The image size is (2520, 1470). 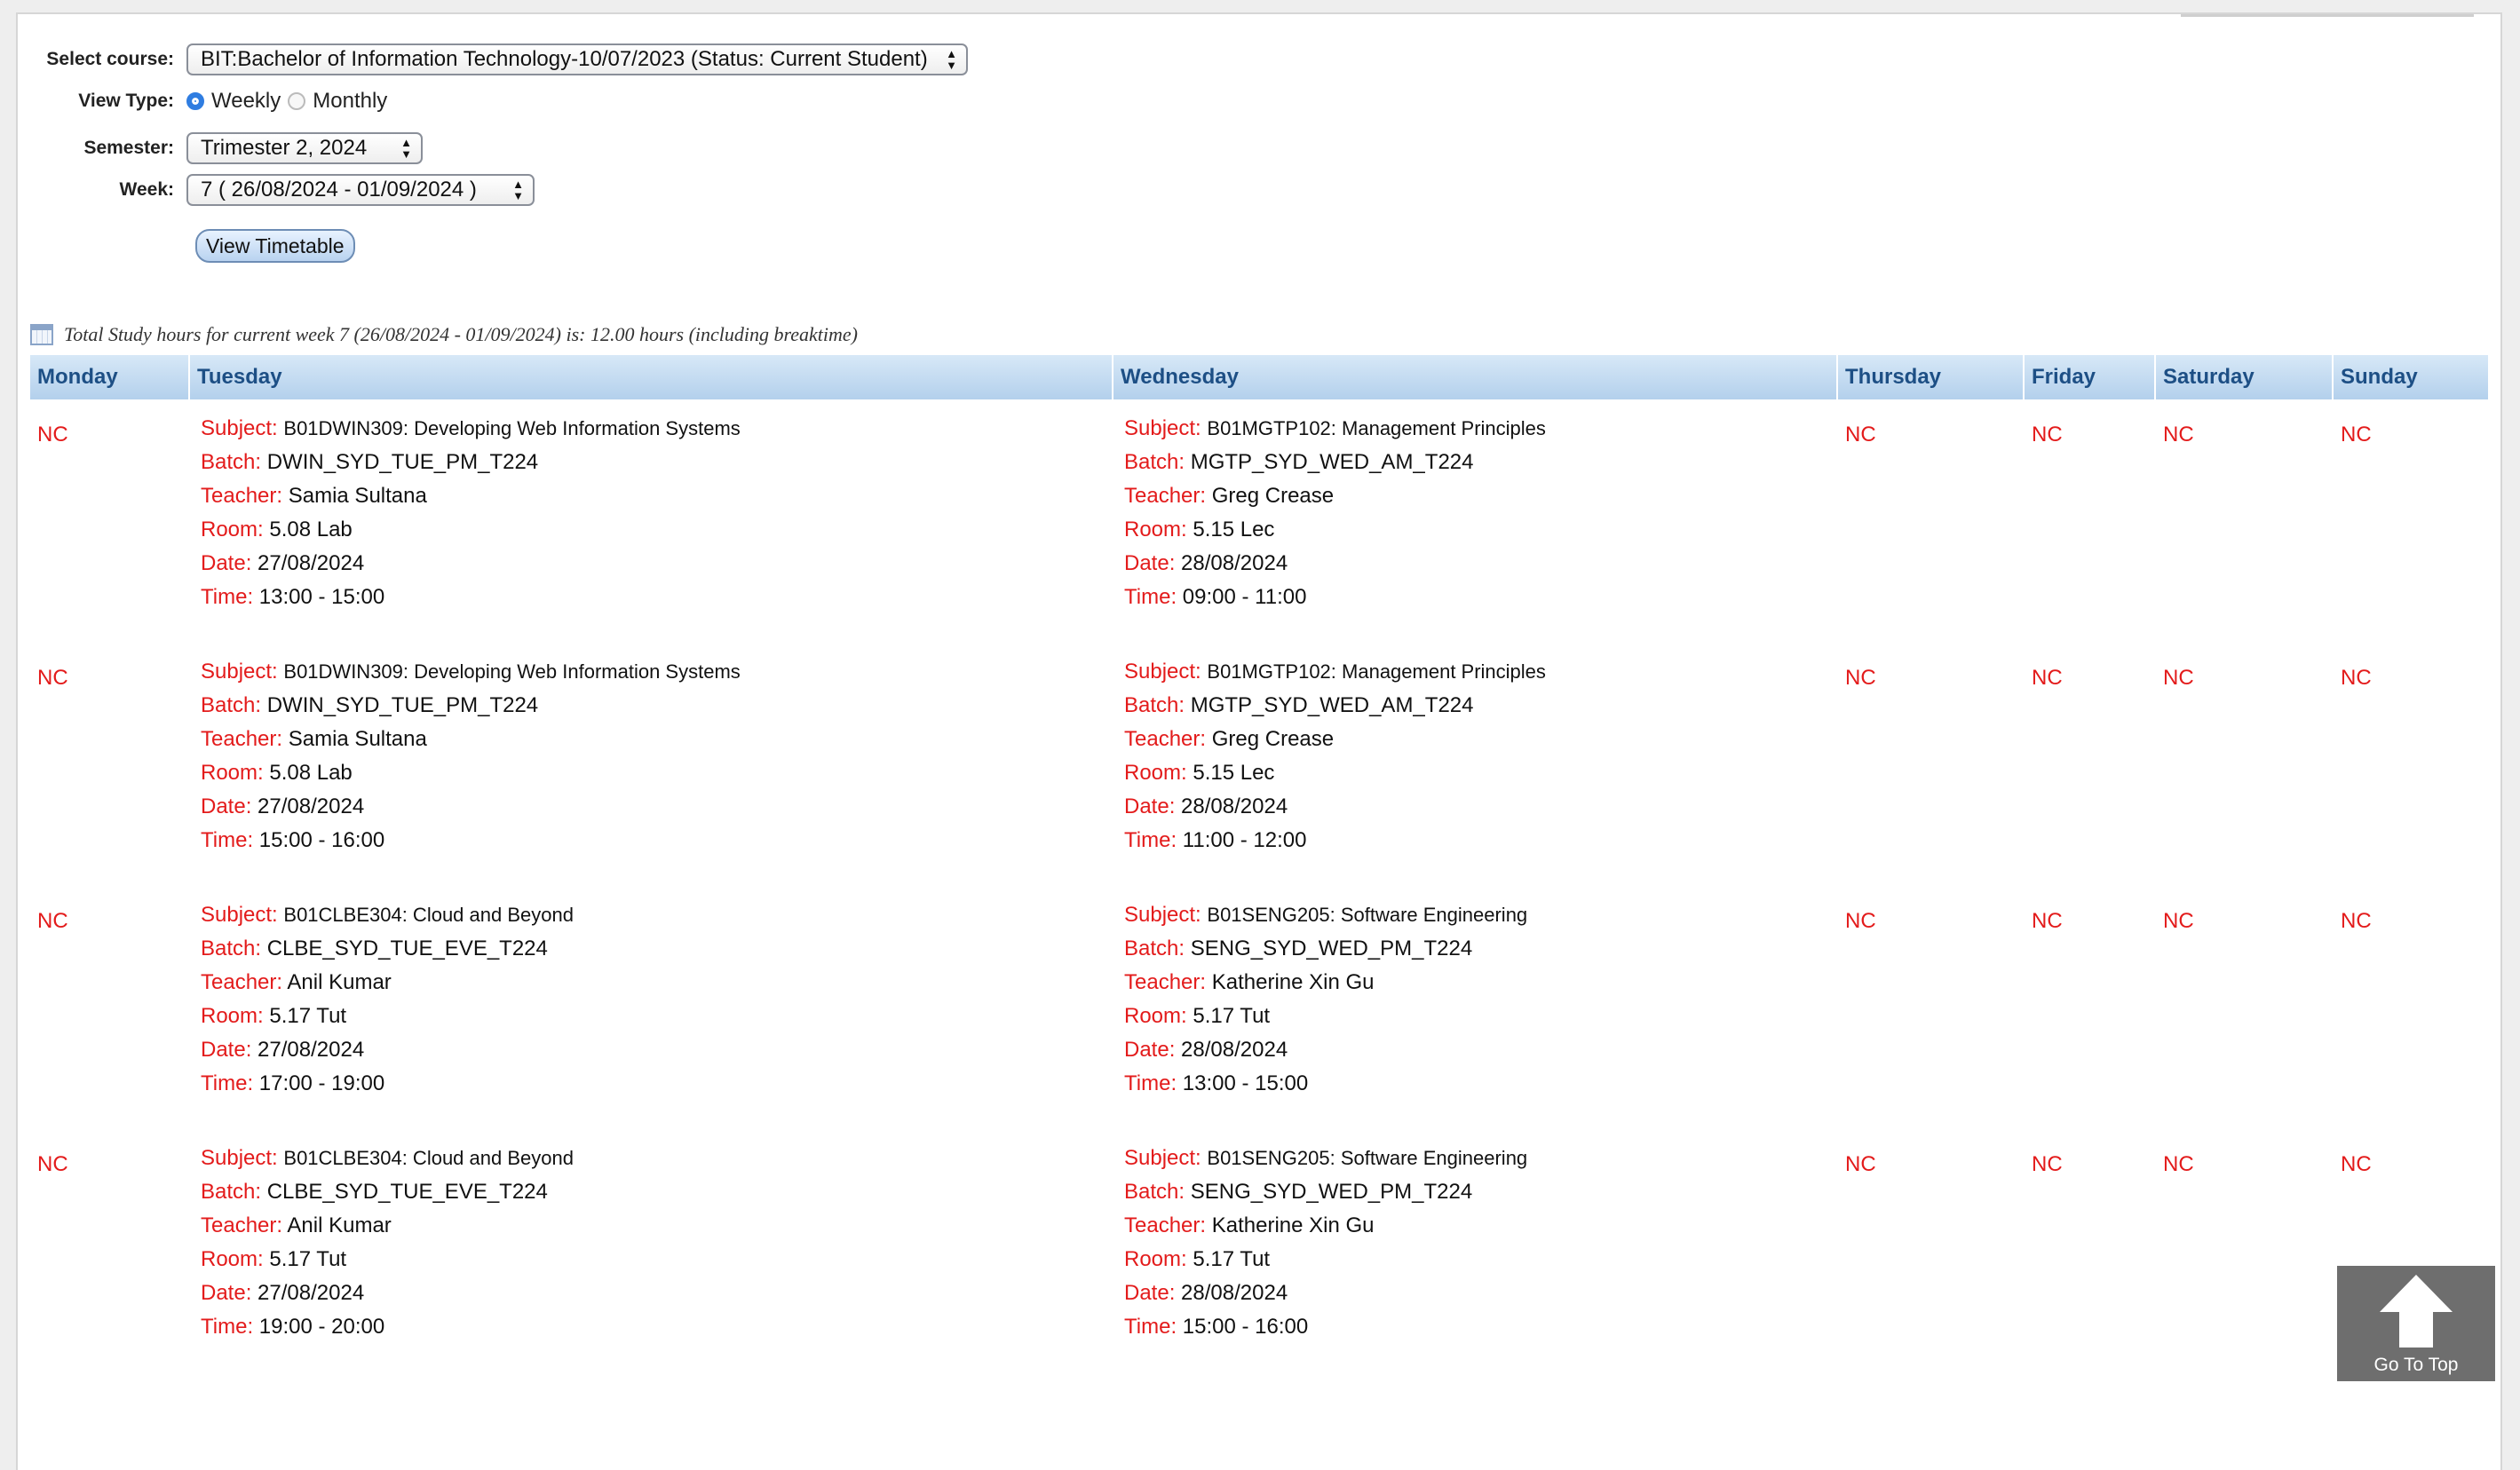 What do you see at coordinates (657, 739) in the screenshot?
I see `entry-teacher: Teacher: Samia Sultana` at bounding box center [657, 739].